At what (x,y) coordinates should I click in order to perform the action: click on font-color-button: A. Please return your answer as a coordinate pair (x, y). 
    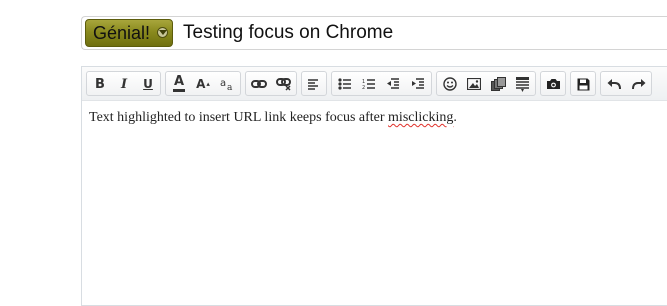
    Looking at the image, I should click on (179, 84).